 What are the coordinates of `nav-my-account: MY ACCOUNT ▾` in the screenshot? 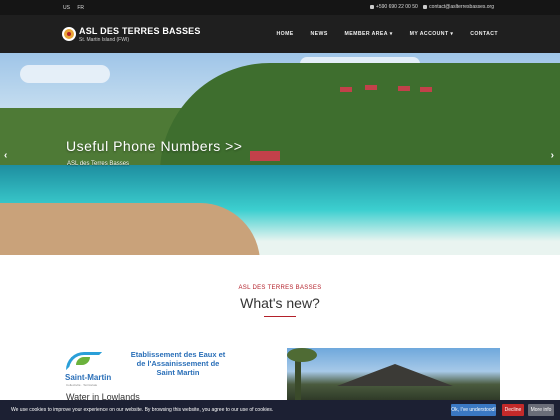 It's located at (432, 34).